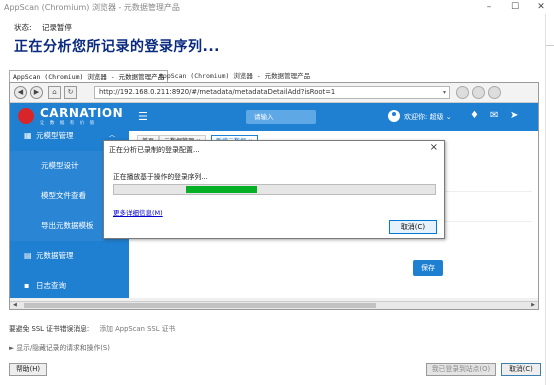 Image resolution: width=554 pixels, height=385 pixels. I want to click on status-row: 状态: 记录暂停, so click(47, 27).